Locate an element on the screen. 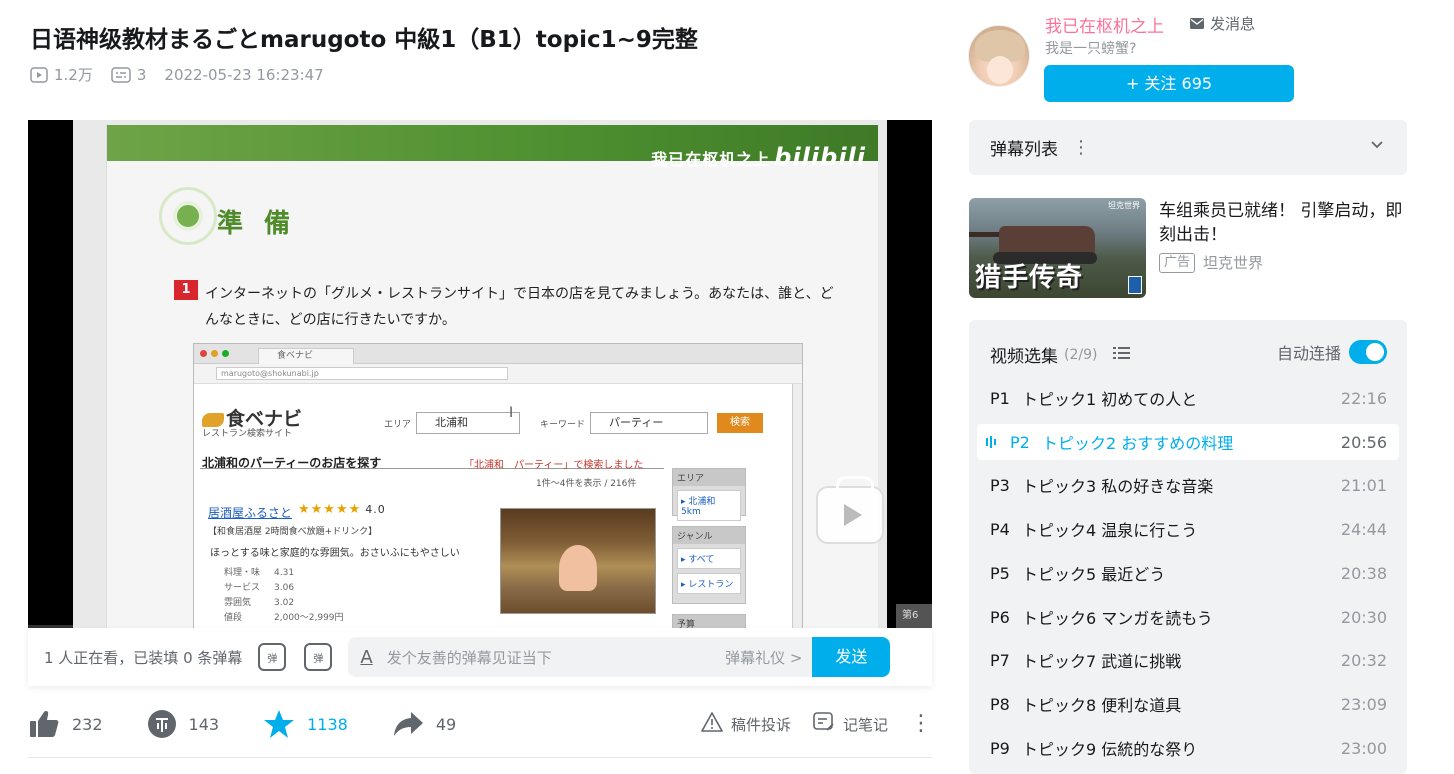 Image resolution: width=1454 pixels, height=774 pixels. autoplay-label: 自动连播 is located at coordinates (1308, 353).